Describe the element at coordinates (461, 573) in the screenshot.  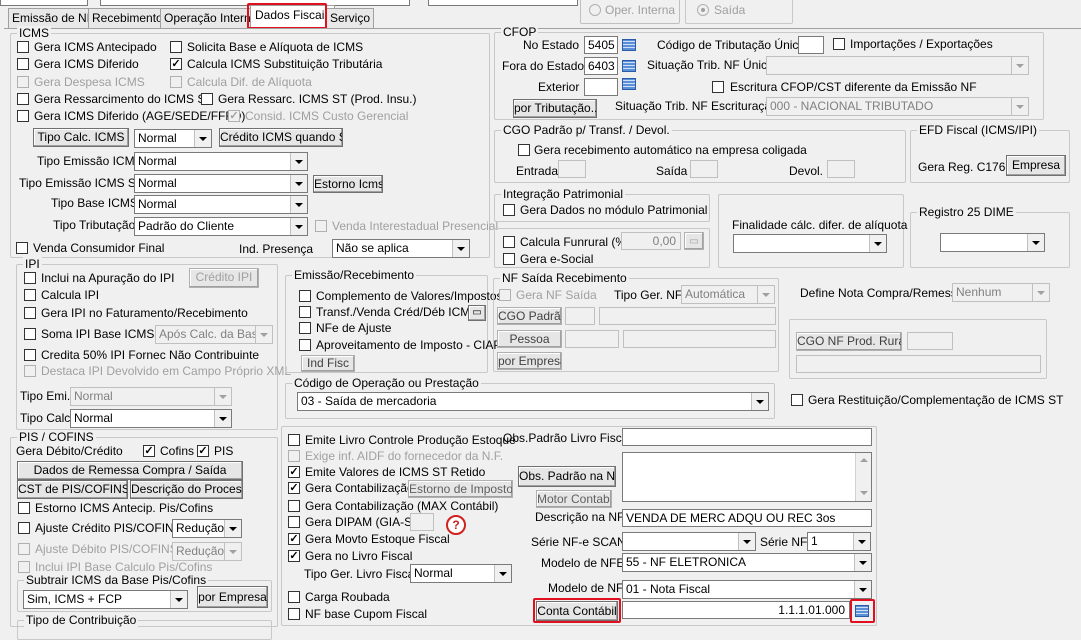
I see `tipo-ger-livro-select: Normal` at that location.